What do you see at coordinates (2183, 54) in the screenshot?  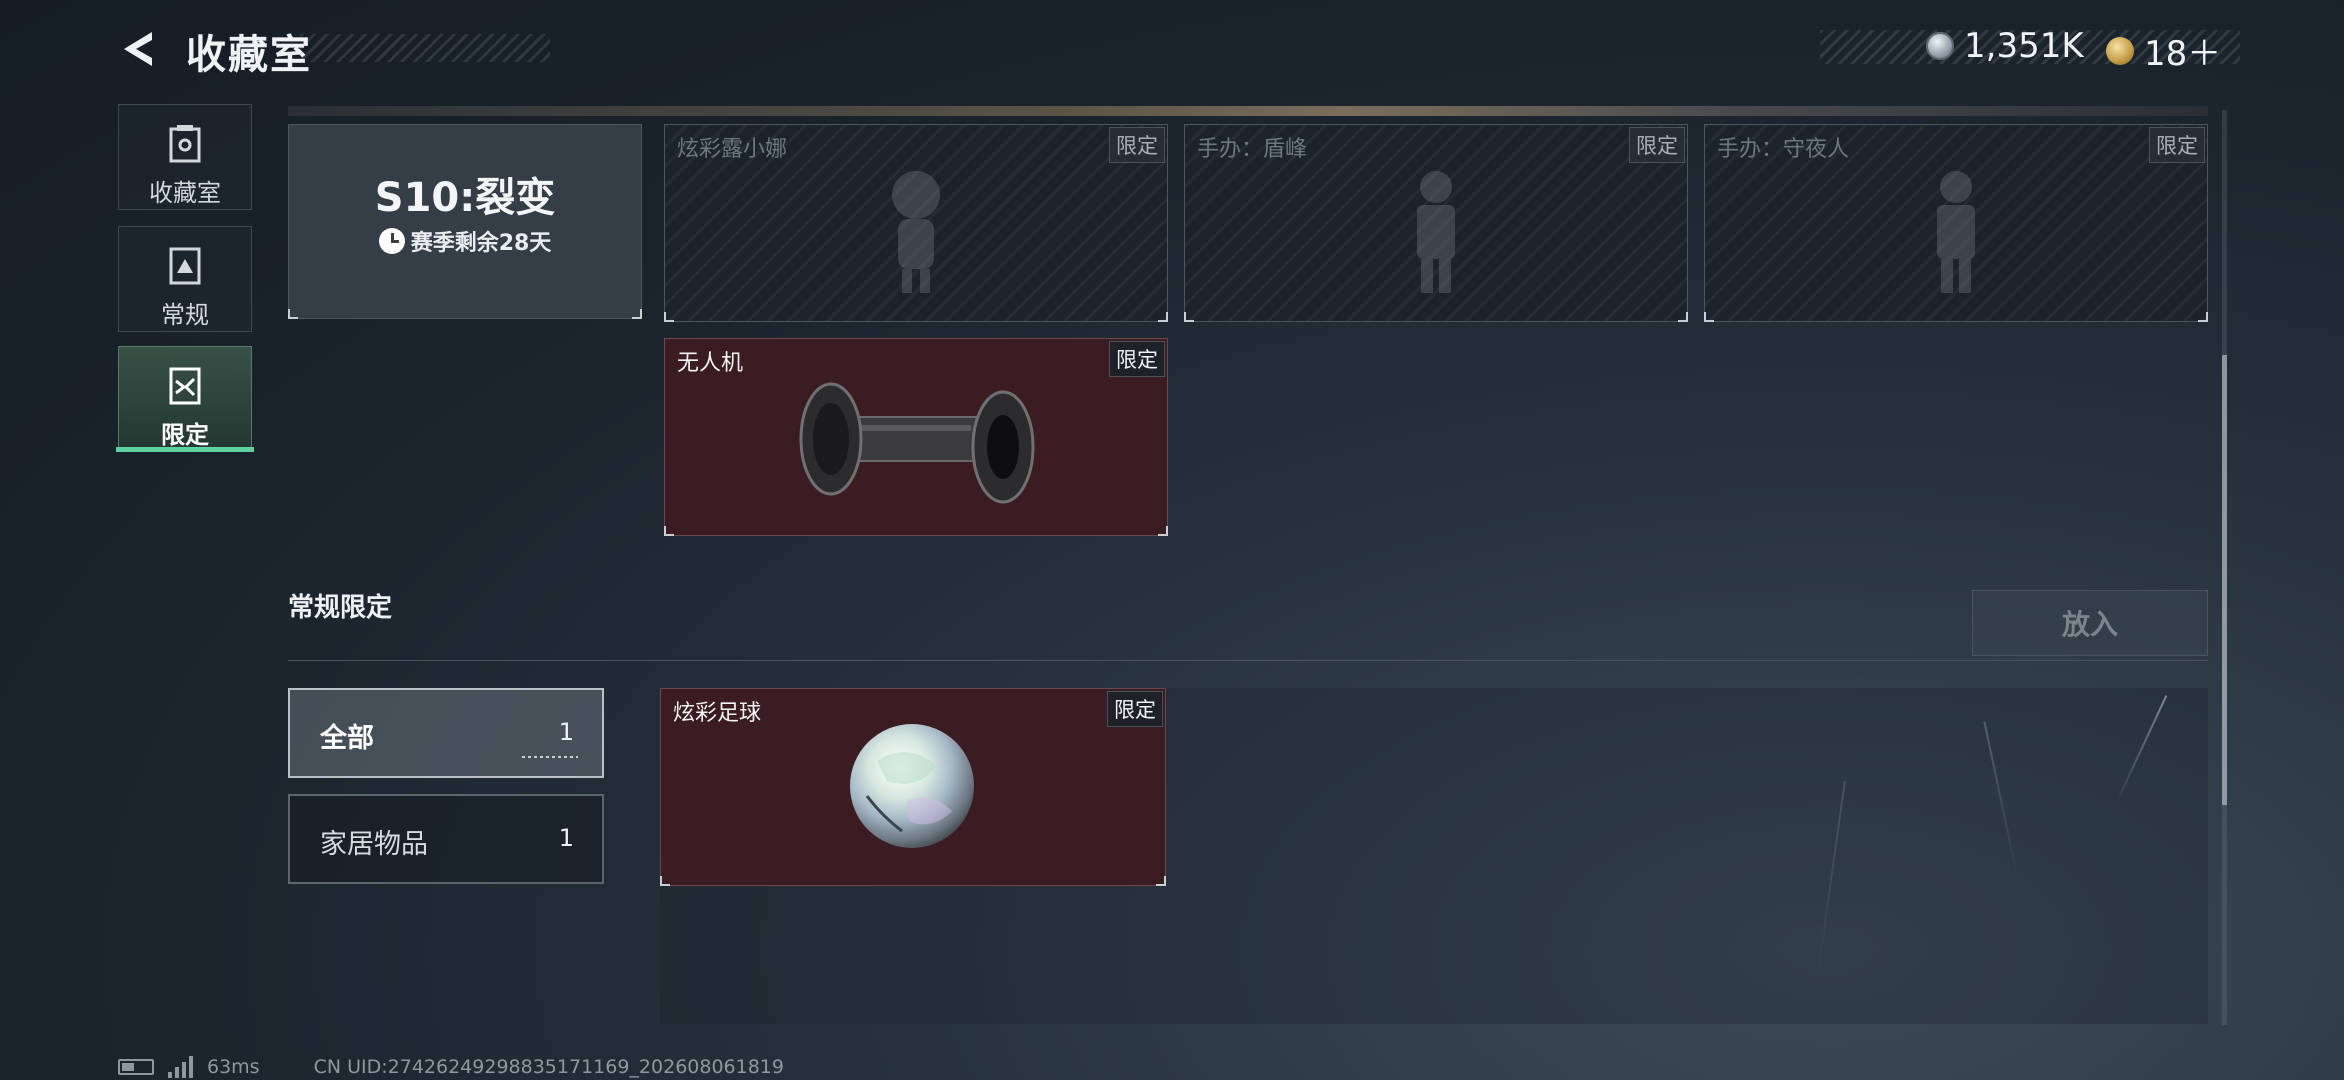 I see `gold-currency-value: 18＋` at bounding box center [2183, 54].